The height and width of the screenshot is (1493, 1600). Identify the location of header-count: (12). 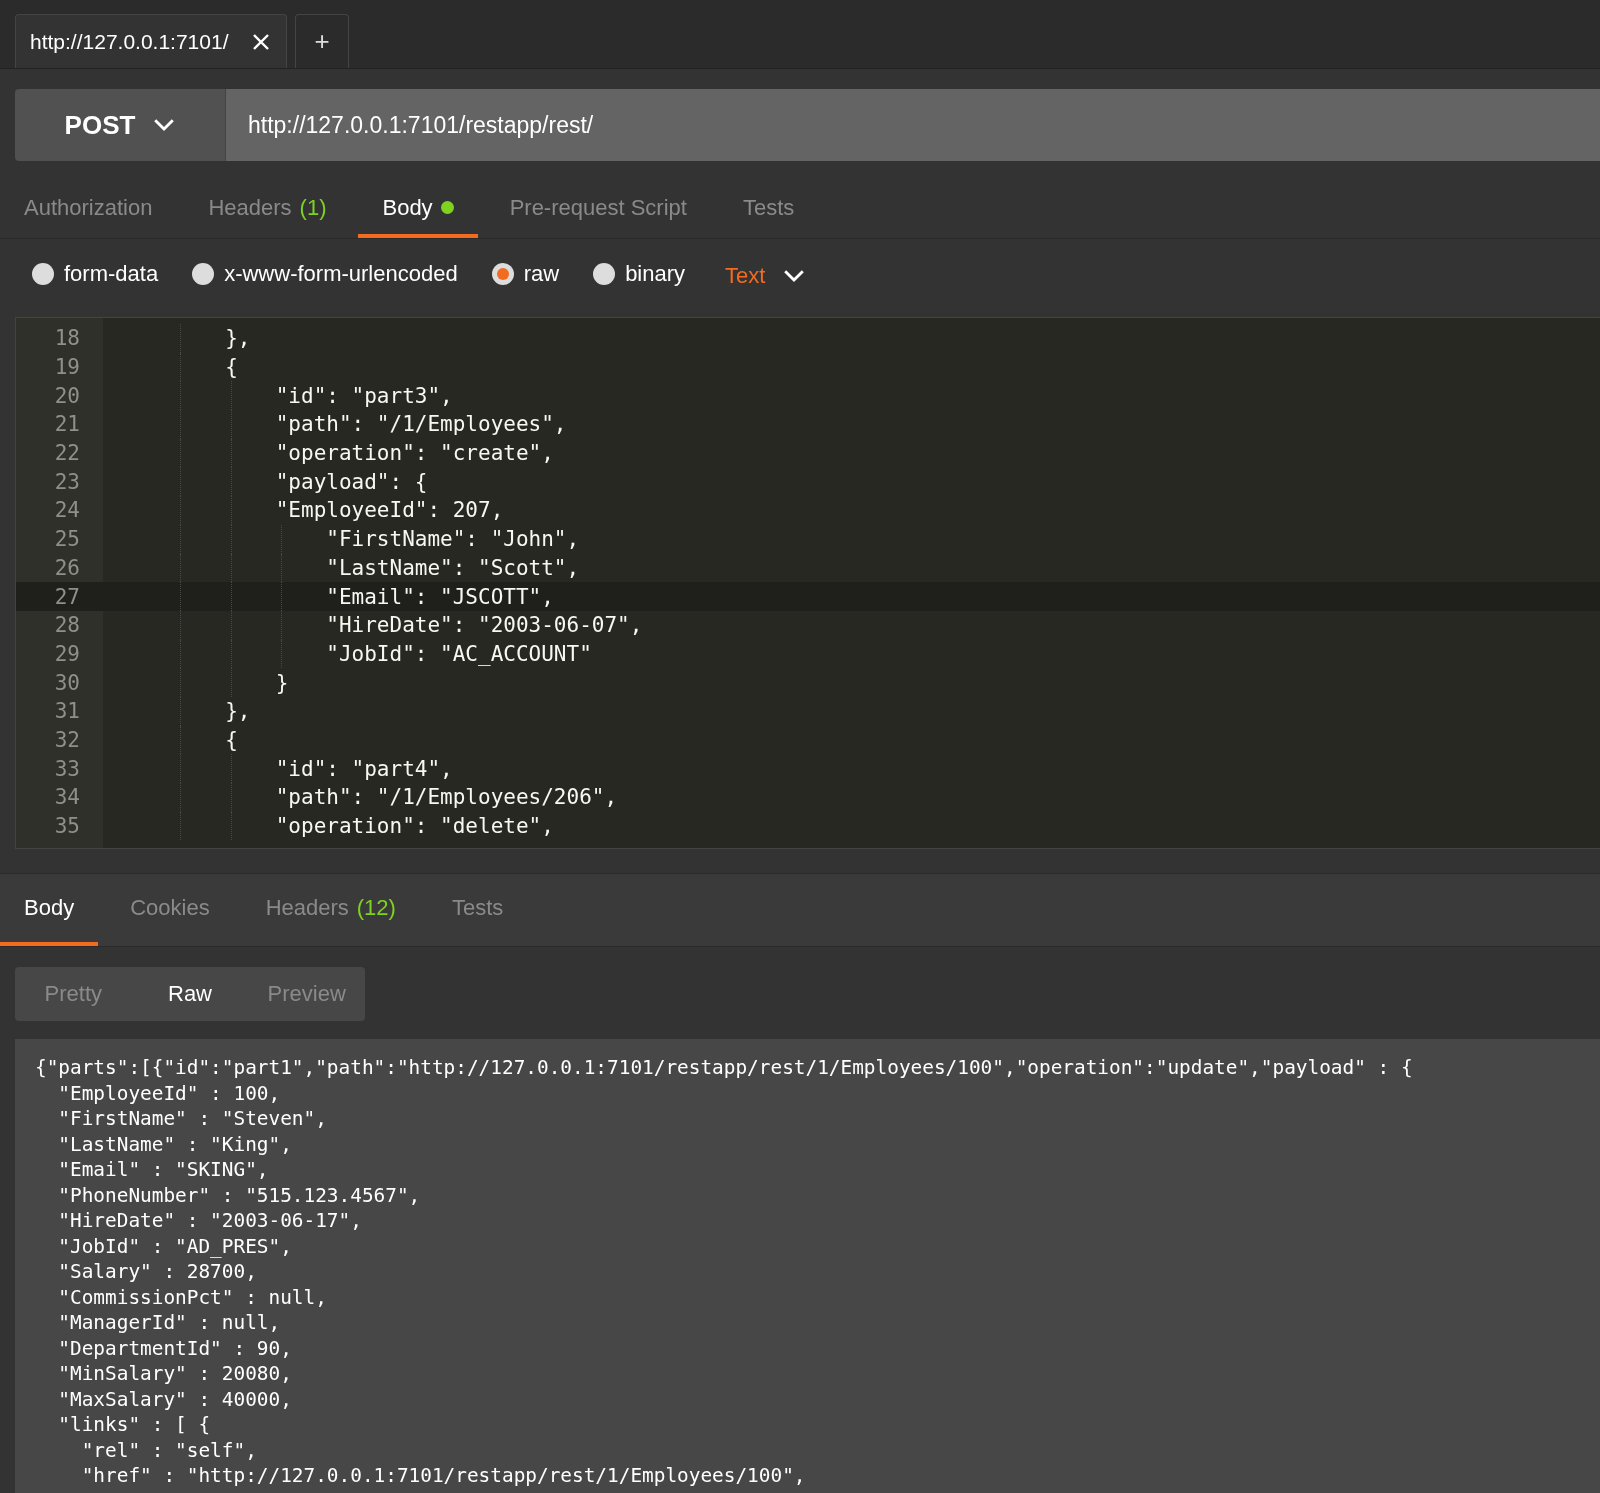
(376, 908).